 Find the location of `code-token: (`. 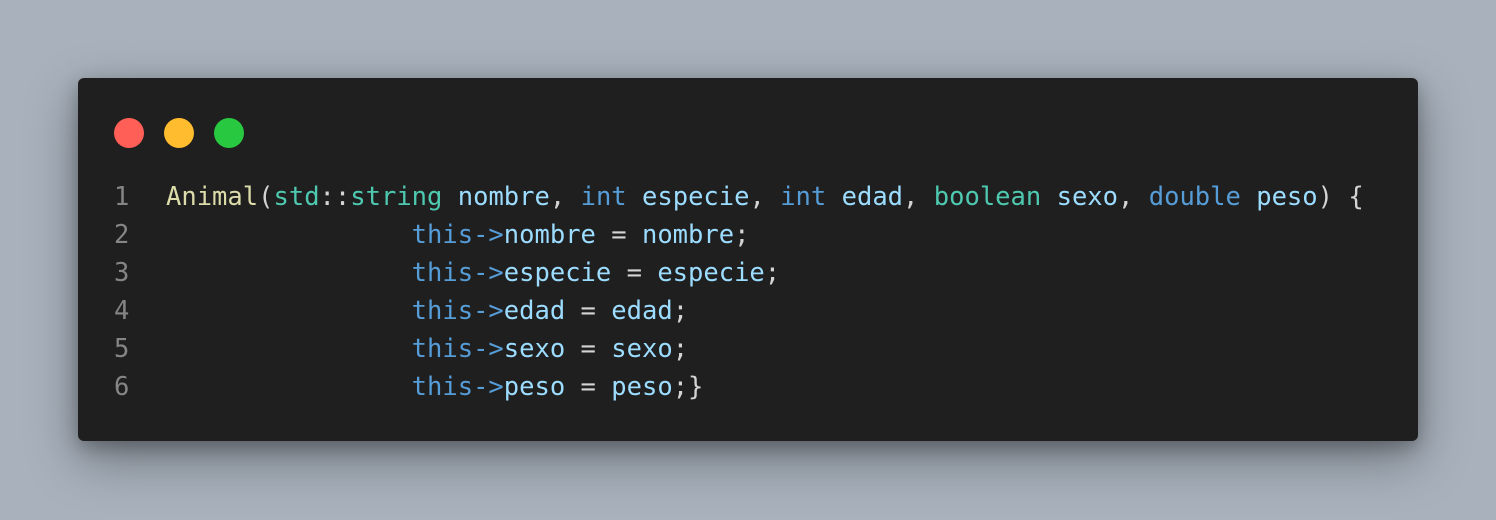

code-token: ( is located at coordinates (266, 197).